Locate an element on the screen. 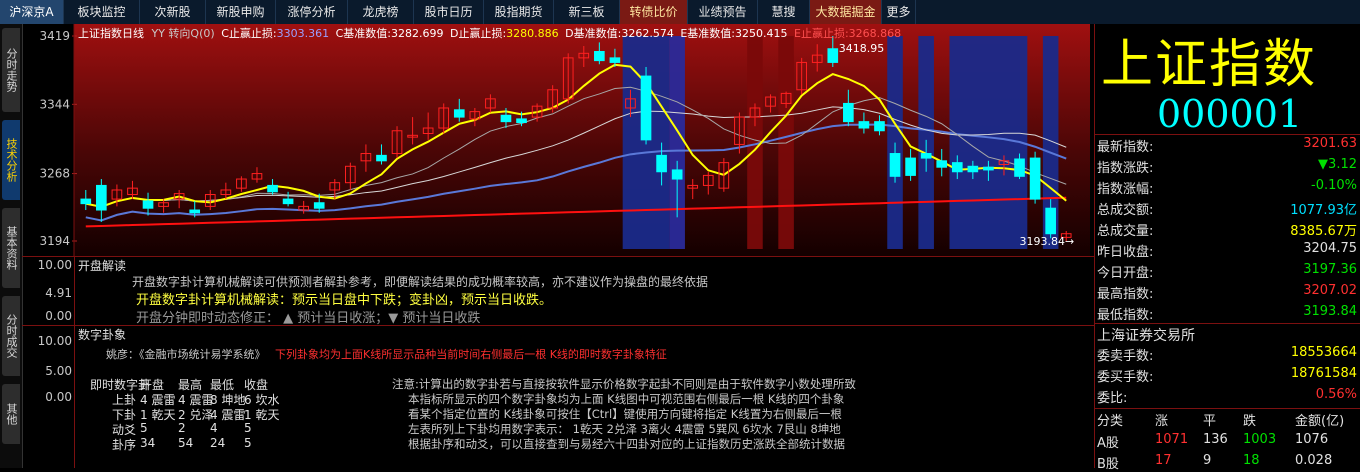 Image resolution: width=1360 pixels, height=472 pixels. order-value: 18553664 is located at coordinates (1323, 352).